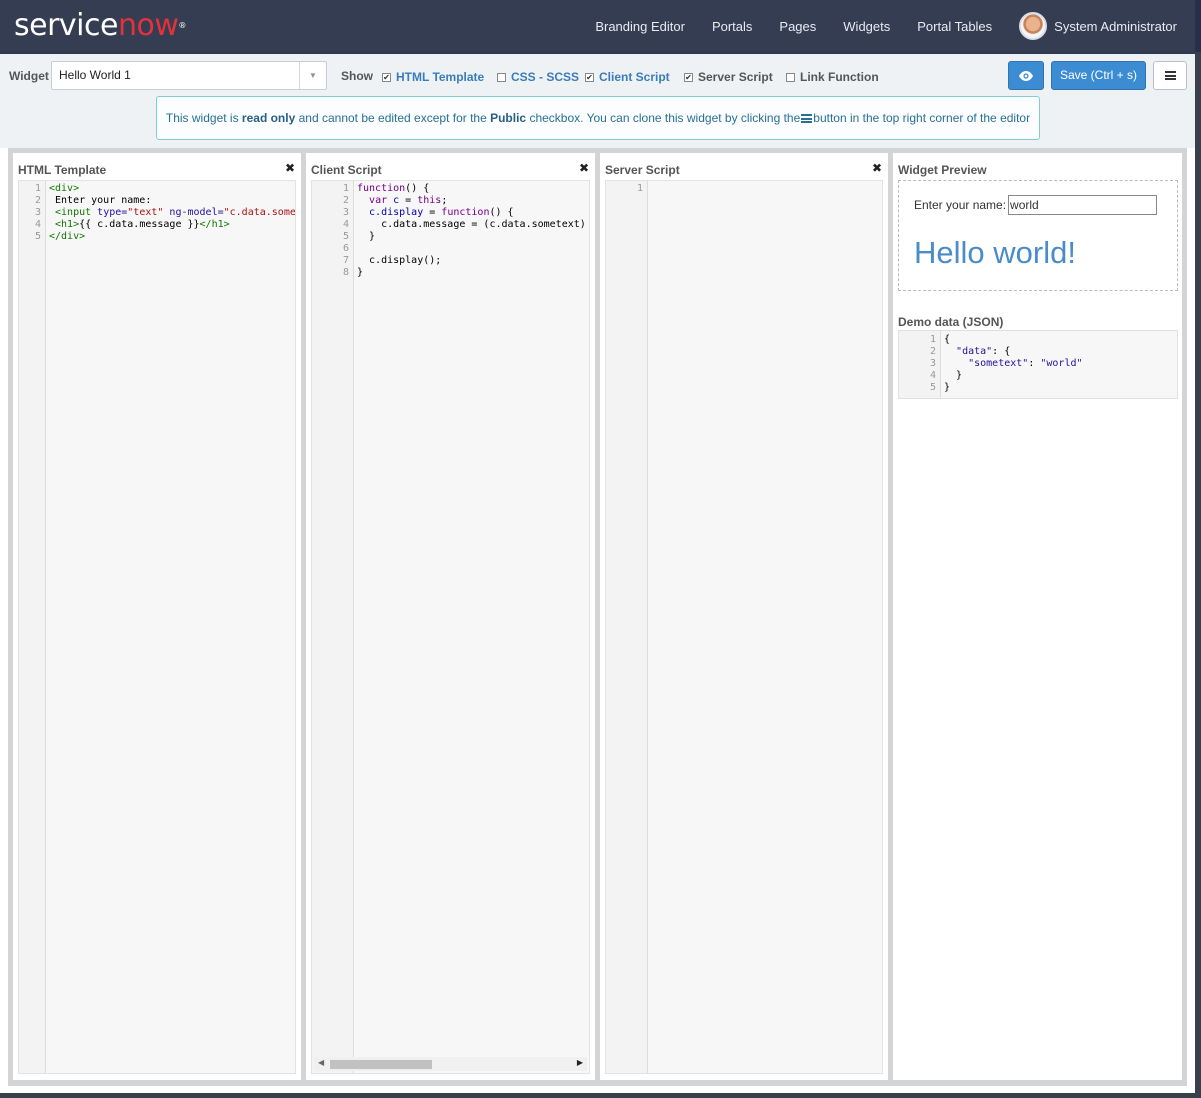 The width and height of the screenshot is (1201, 1098). Describe the element at coordinates (642, 170) in the screenshot. I see `pane-title: Server Script` at that location.